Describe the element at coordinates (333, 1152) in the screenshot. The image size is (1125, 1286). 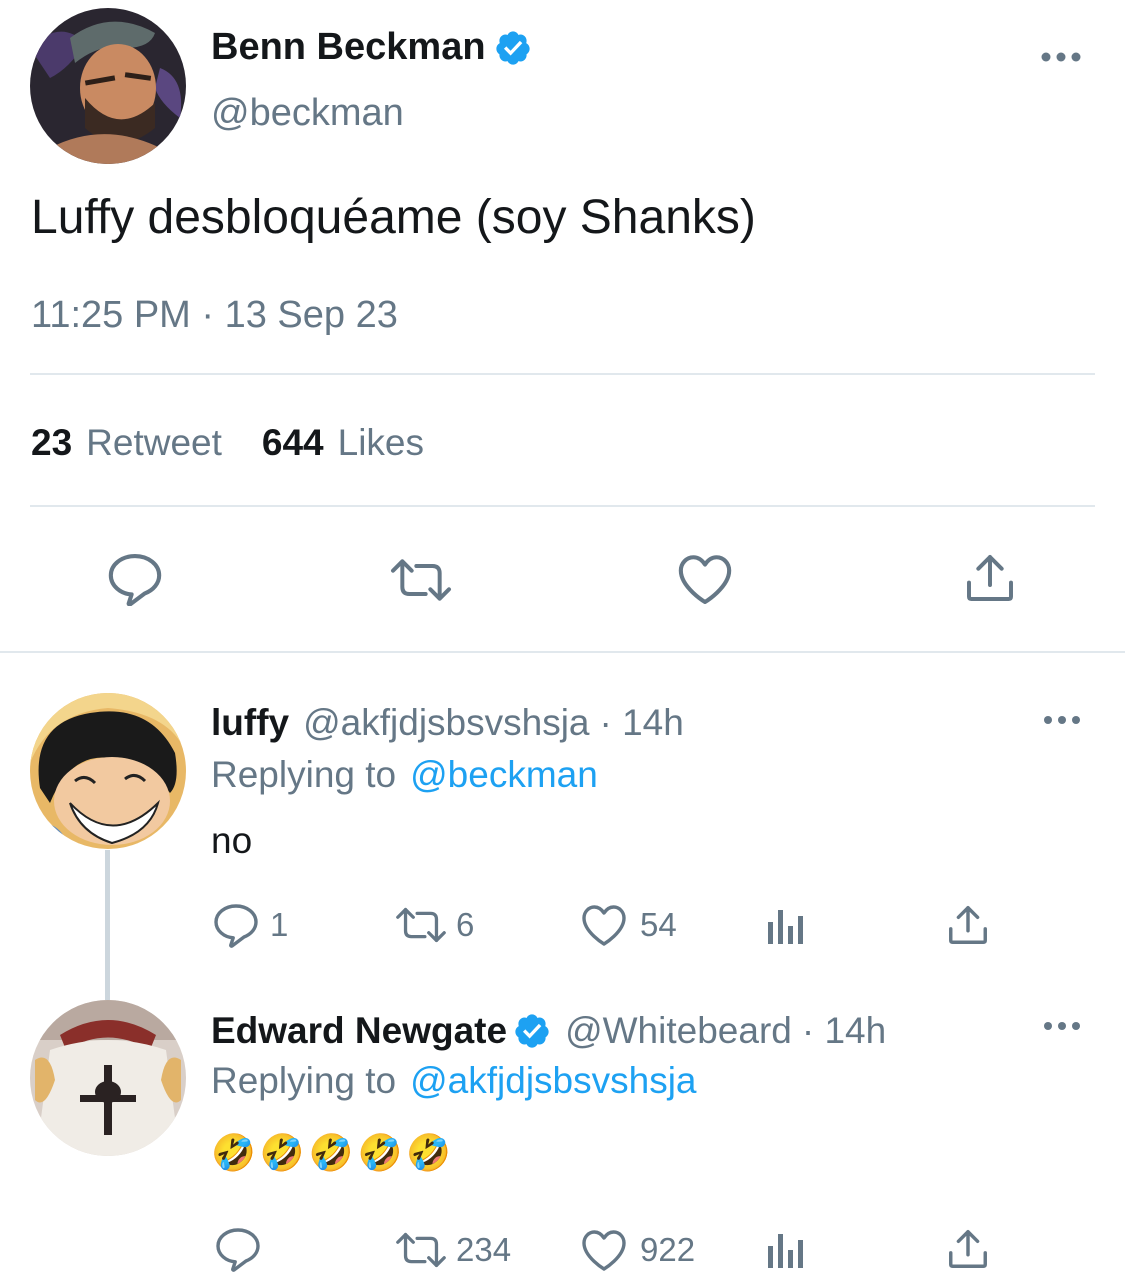
I see `reply-text: 🤣🤣🤣🤣🤣` at that location.